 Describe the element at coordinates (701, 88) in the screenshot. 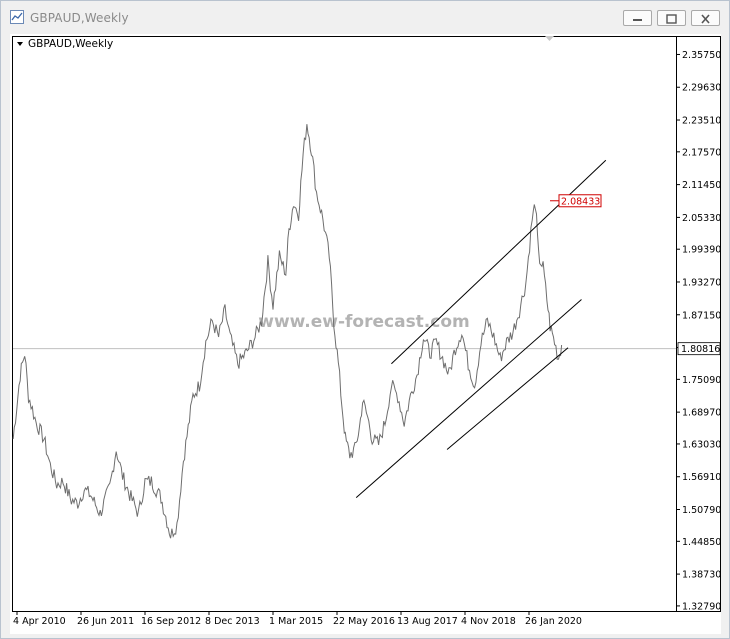

I see `y-tick-label: 2.29630` at that location.